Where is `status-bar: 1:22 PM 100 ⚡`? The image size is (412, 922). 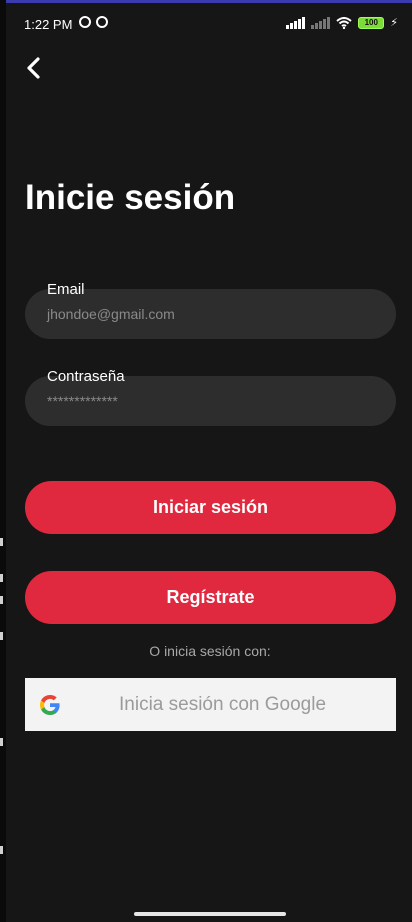 status-bar: 1:22 PM 100 ⚡ is located at coordinates (206, 24).